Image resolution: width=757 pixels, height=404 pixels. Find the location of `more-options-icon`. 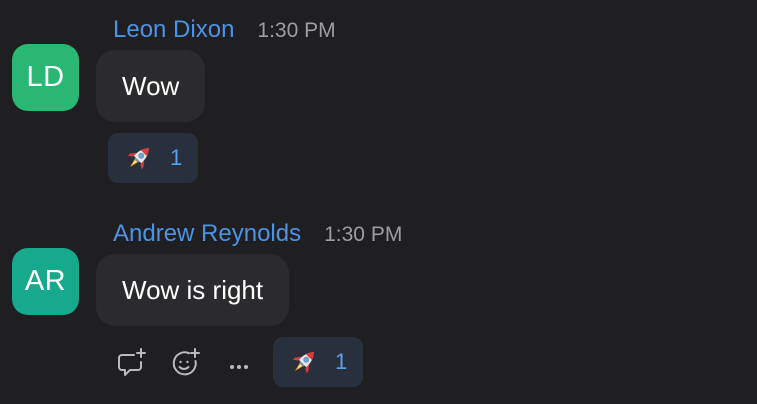

more-options-icon is located at coordinates (239, 363).